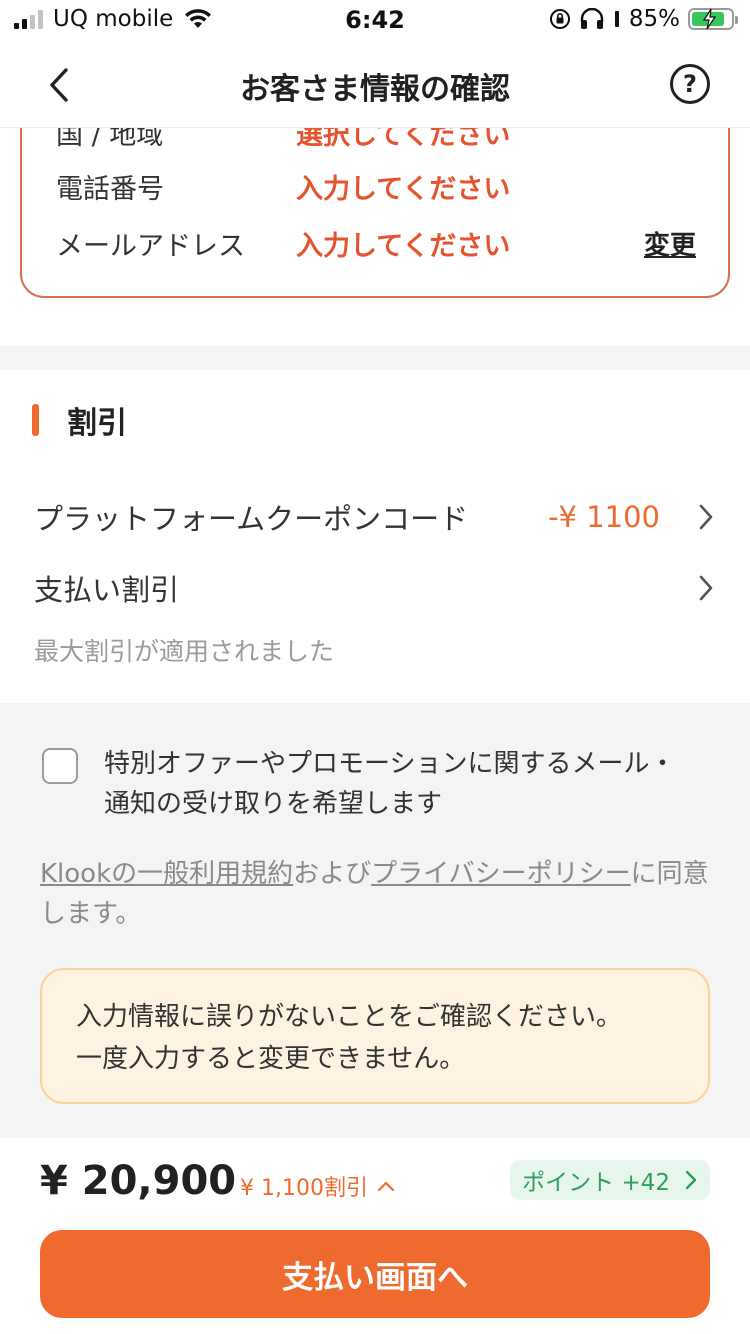 The image size is (750, 1334). I want to click on contact-label: メールアドレス, so click(150, 246).